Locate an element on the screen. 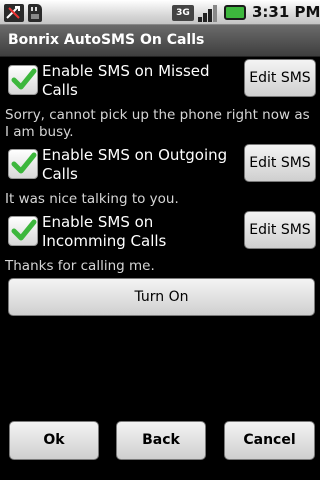 Image resolution: width=320 pixels, height=480 pixels. edit-sms-incoming-button: Edit SMS is located at coordinates (280, 230).